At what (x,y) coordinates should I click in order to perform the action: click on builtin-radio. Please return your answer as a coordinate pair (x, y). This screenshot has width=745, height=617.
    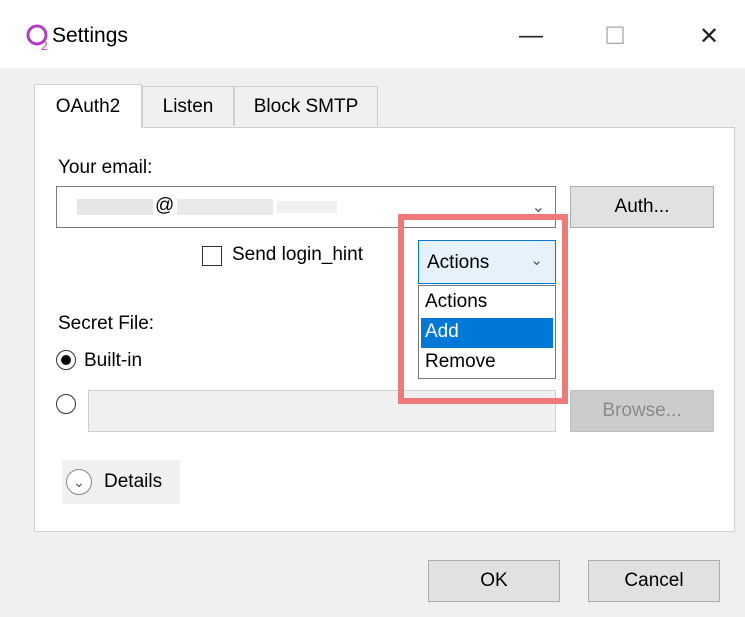
    Looking at the image, I should click on (66, 360).